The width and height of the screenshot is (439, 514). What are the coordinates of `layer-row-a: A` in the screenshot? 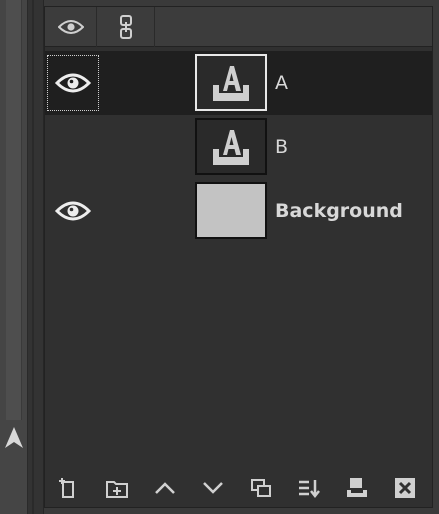 It's located at (238, 83).